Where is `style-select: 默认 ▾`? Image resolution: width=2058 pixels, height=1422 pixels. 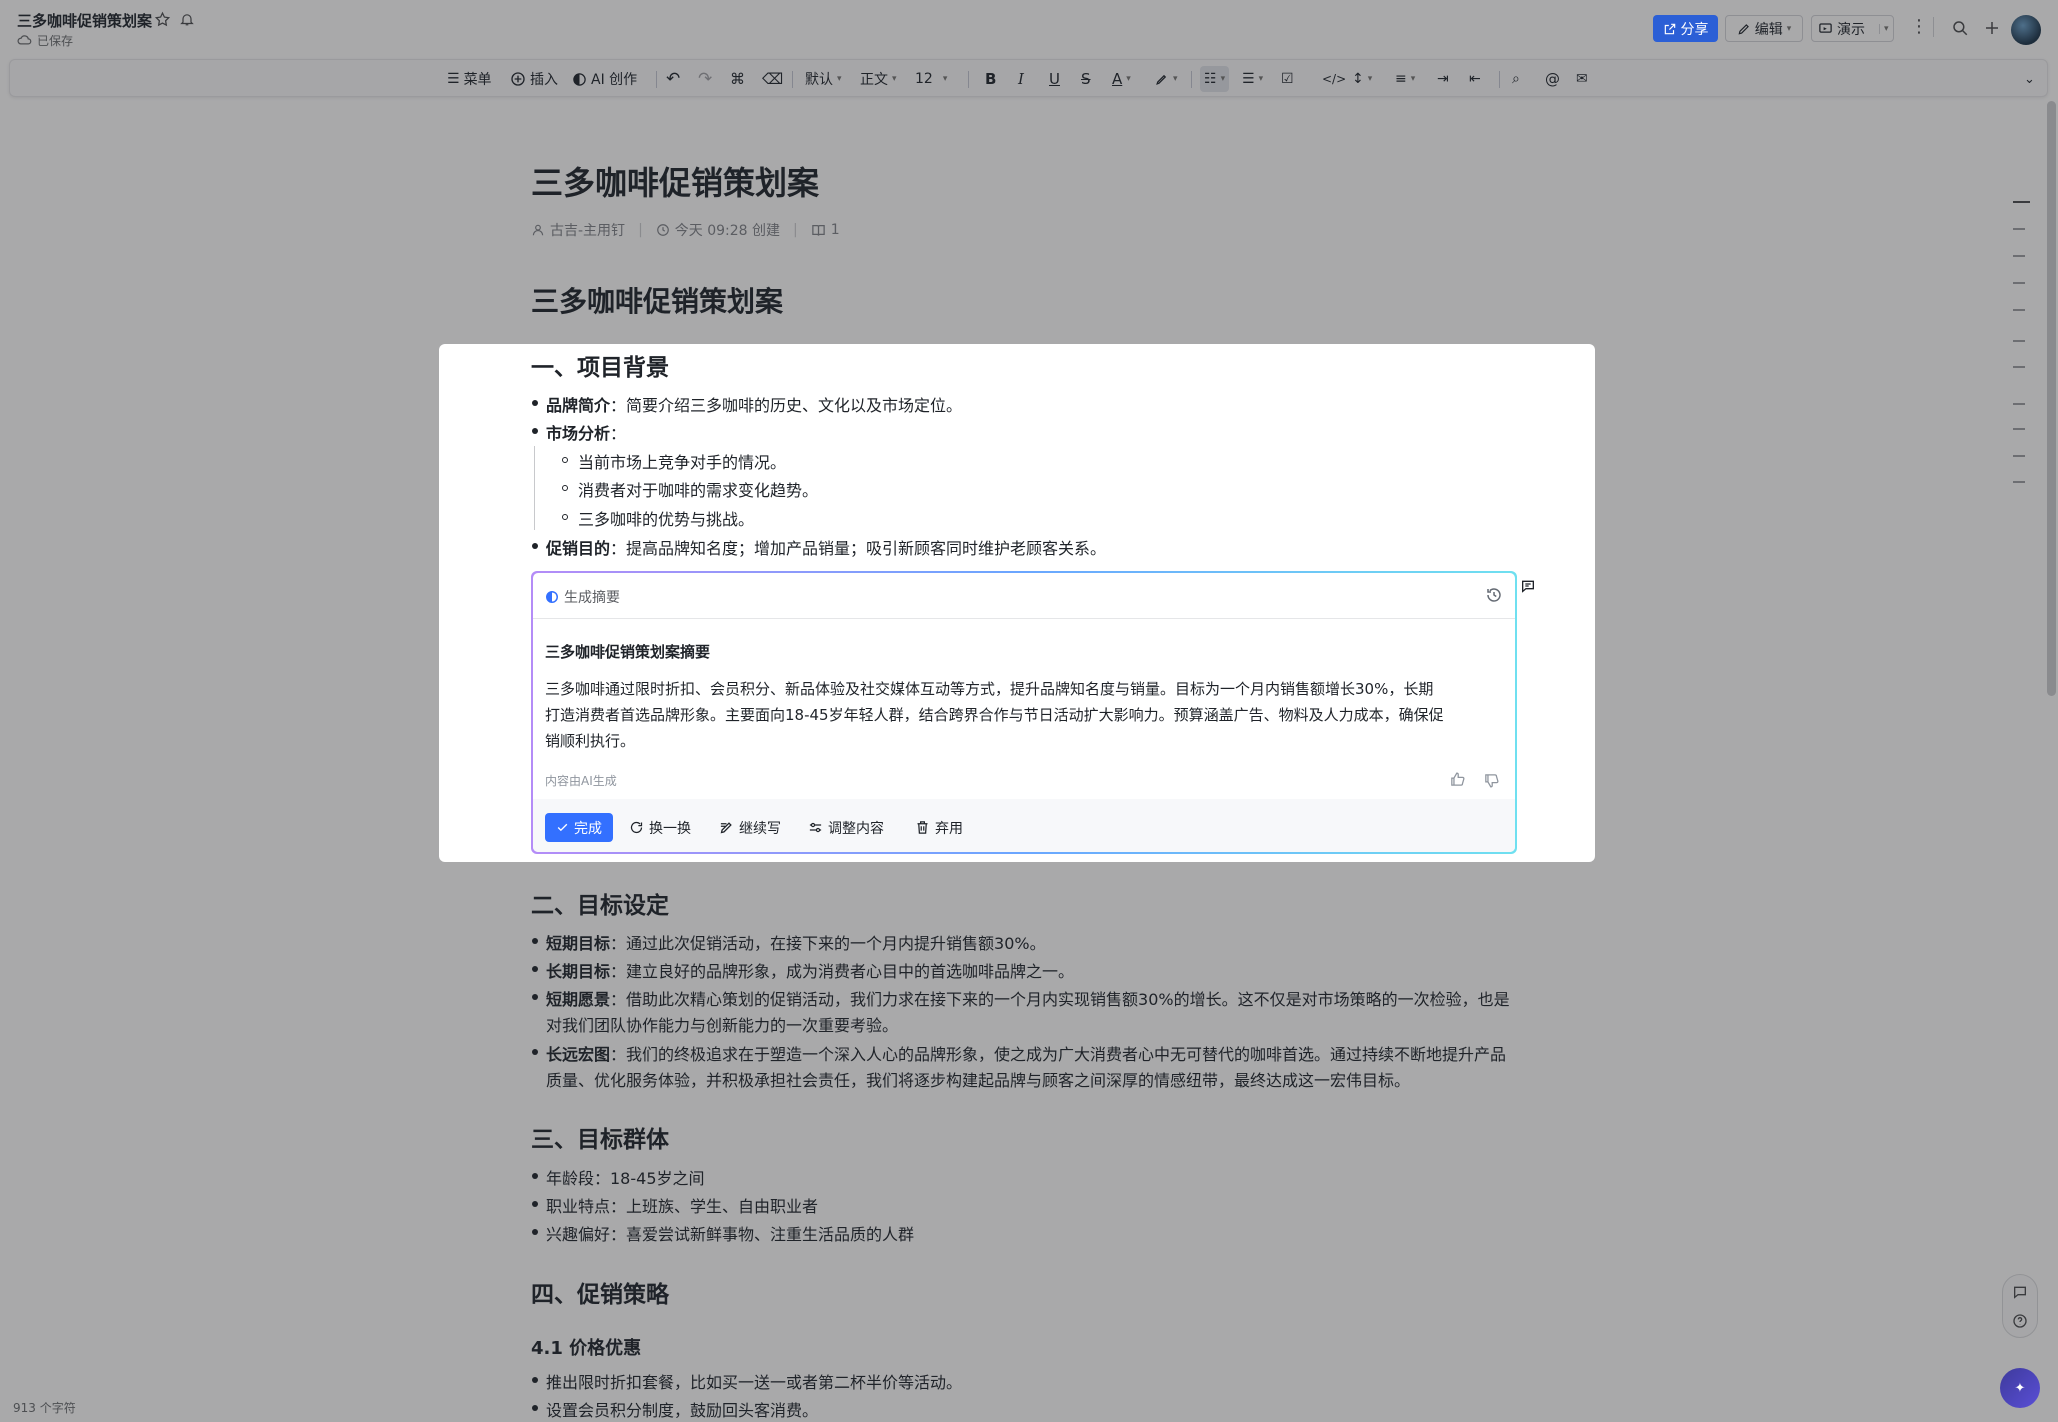 style-select: 默认 ▾ is located at coordinates (823, 79).